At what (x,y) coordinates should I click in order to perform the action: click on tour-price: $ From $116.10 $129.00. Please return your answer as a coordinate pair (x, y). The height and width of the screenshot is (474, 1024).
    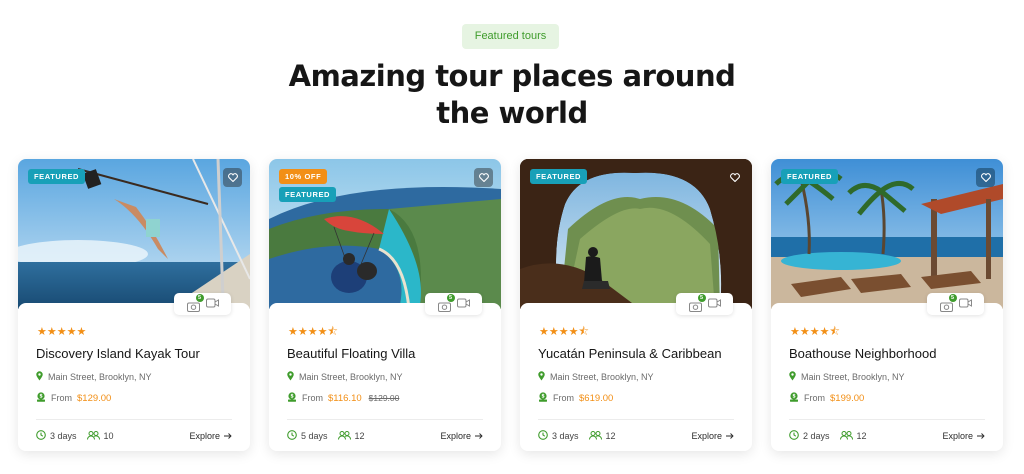
    Looking at the image, I should click on (343, 398).